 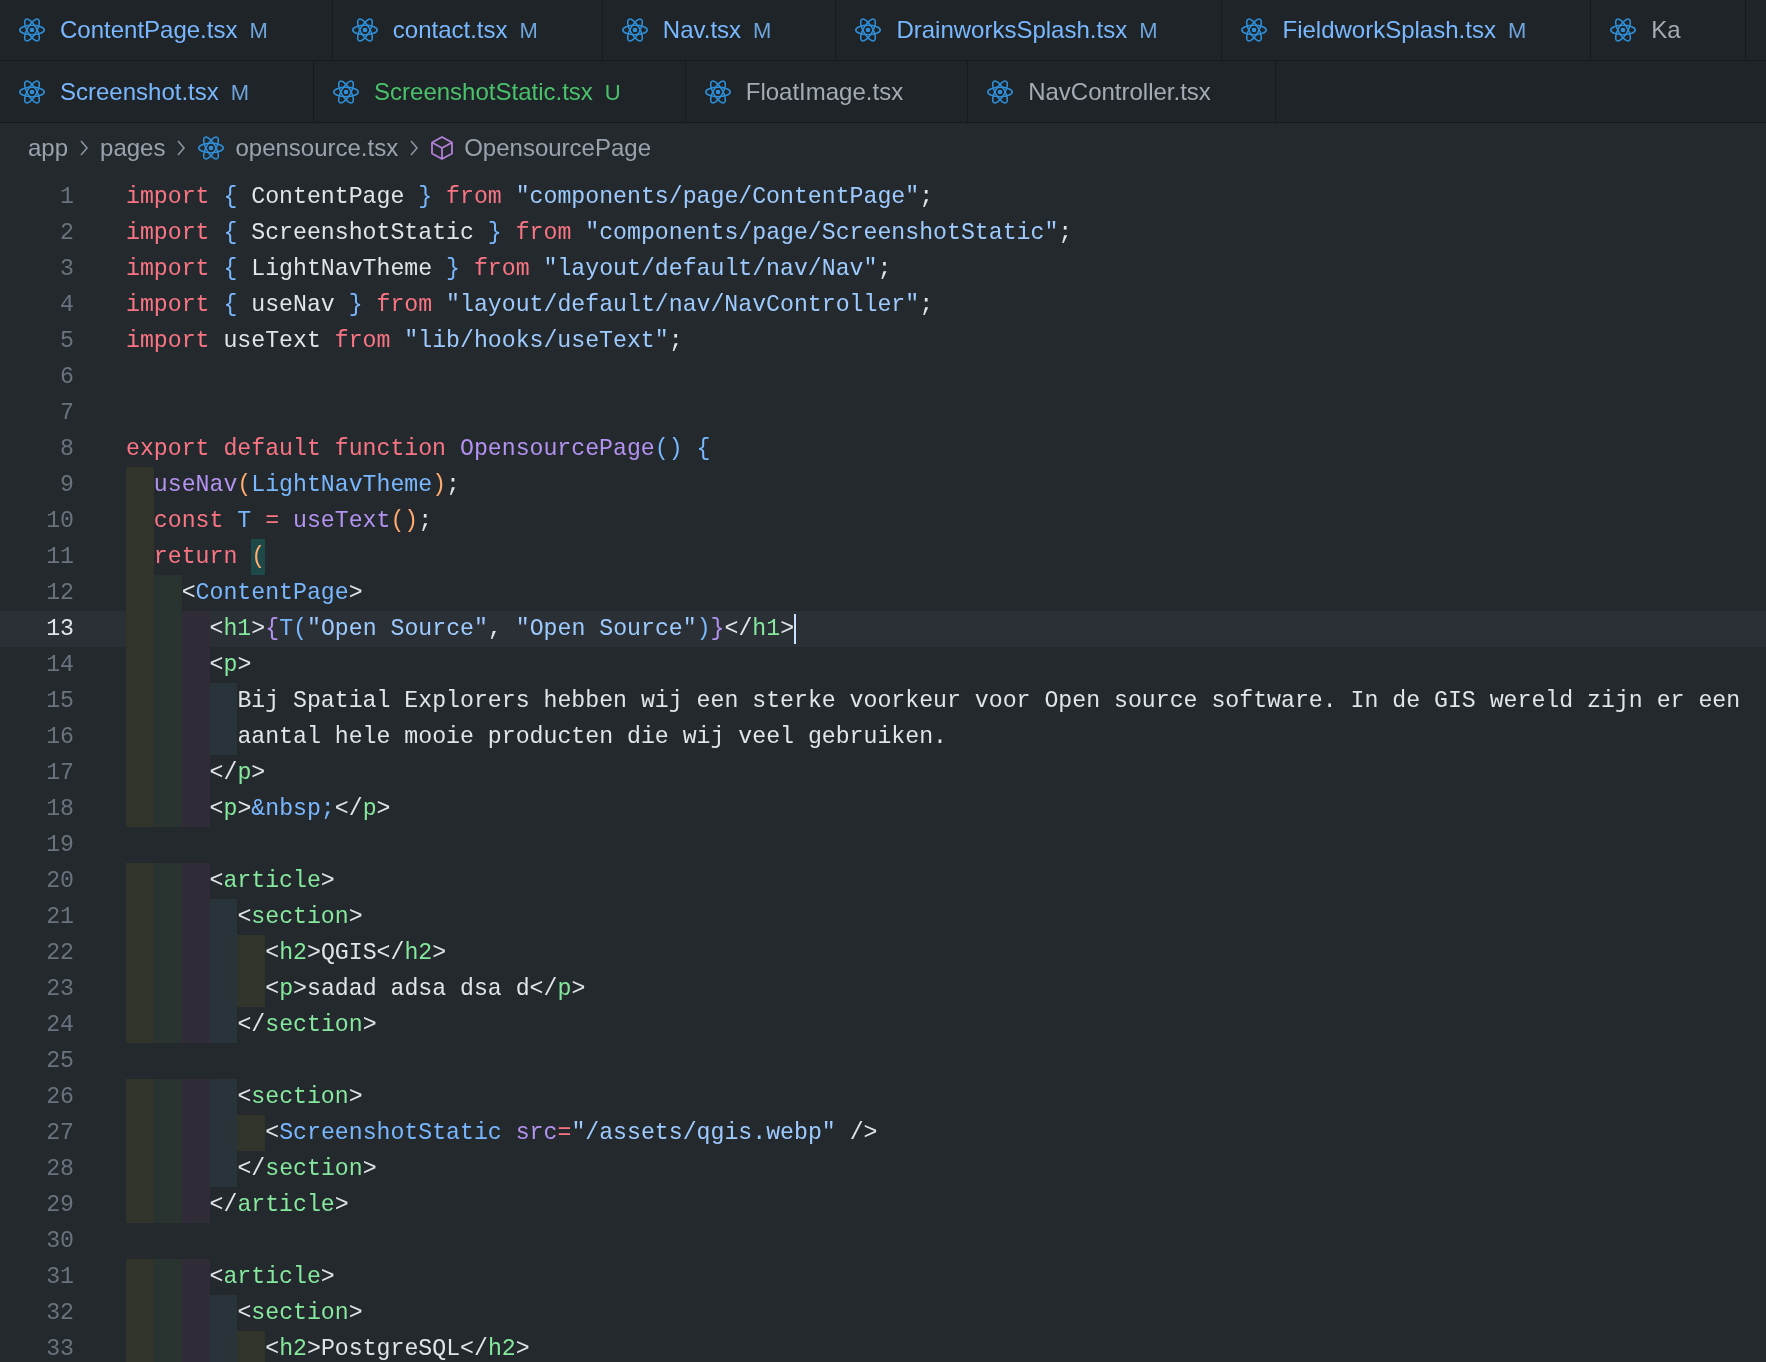 I want to click on code-line: const T = useText();, so click(x=279, y=521).